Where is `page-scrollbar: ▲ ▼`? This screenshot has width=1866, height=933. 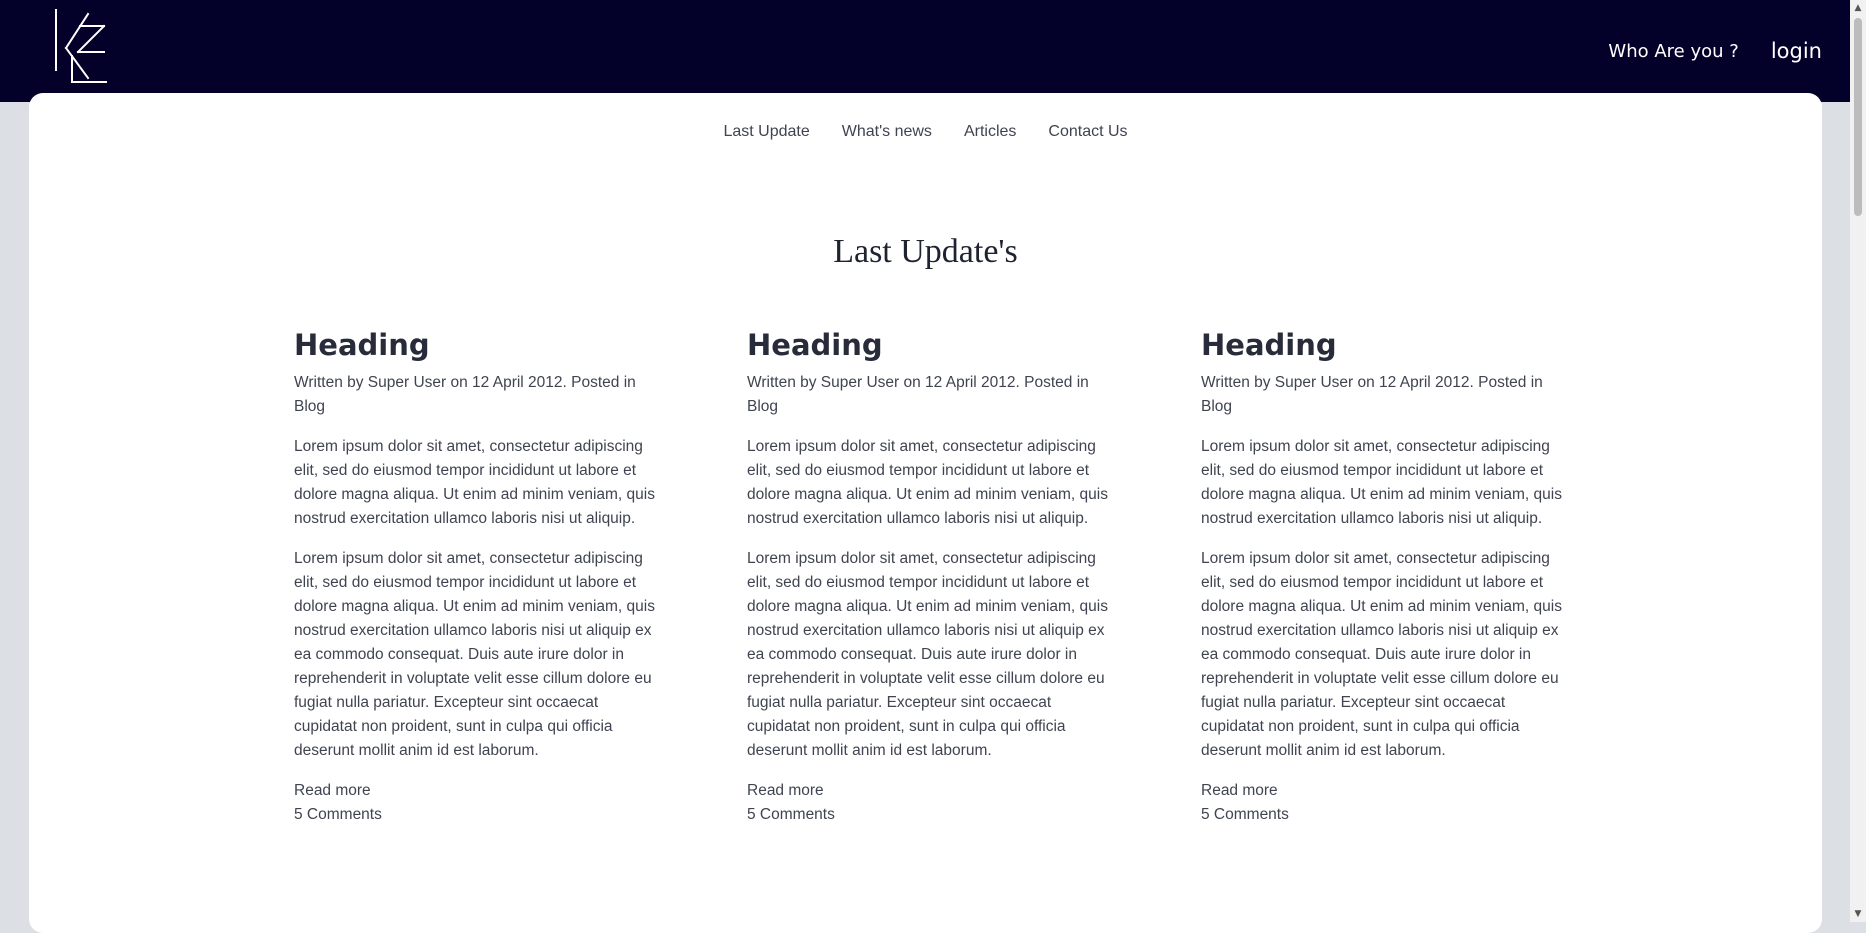 page-scrollbar: ▲ ▼ is located at coordinates (1858, 461).